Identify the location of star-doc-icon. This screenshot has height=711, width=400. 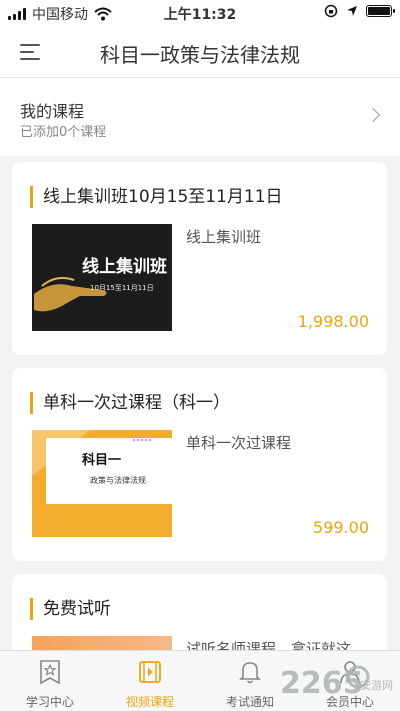
(50, 672).